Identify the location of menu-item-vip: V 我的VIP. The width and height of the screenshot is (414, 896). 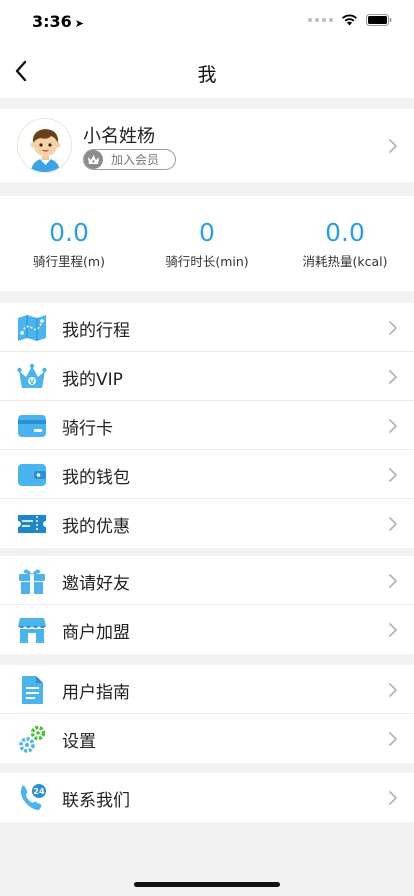
(207, 376).